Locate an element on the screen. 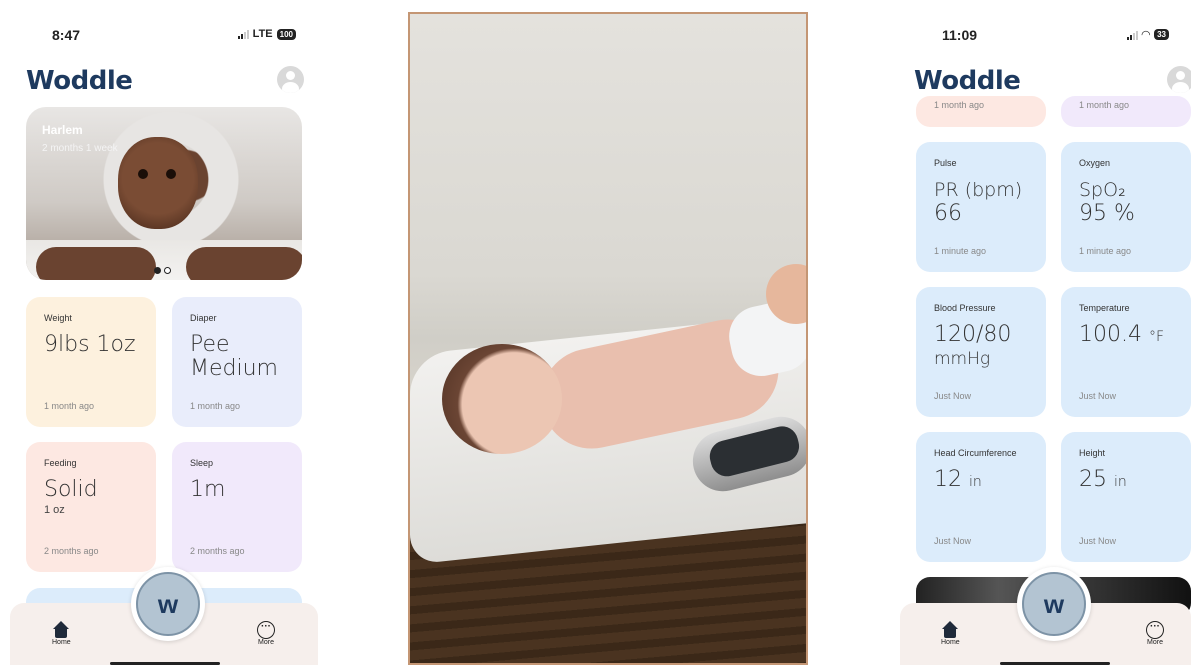  baby-photo-carousel: Harlem 2 months 1 week is located at coordinates (164, 193).